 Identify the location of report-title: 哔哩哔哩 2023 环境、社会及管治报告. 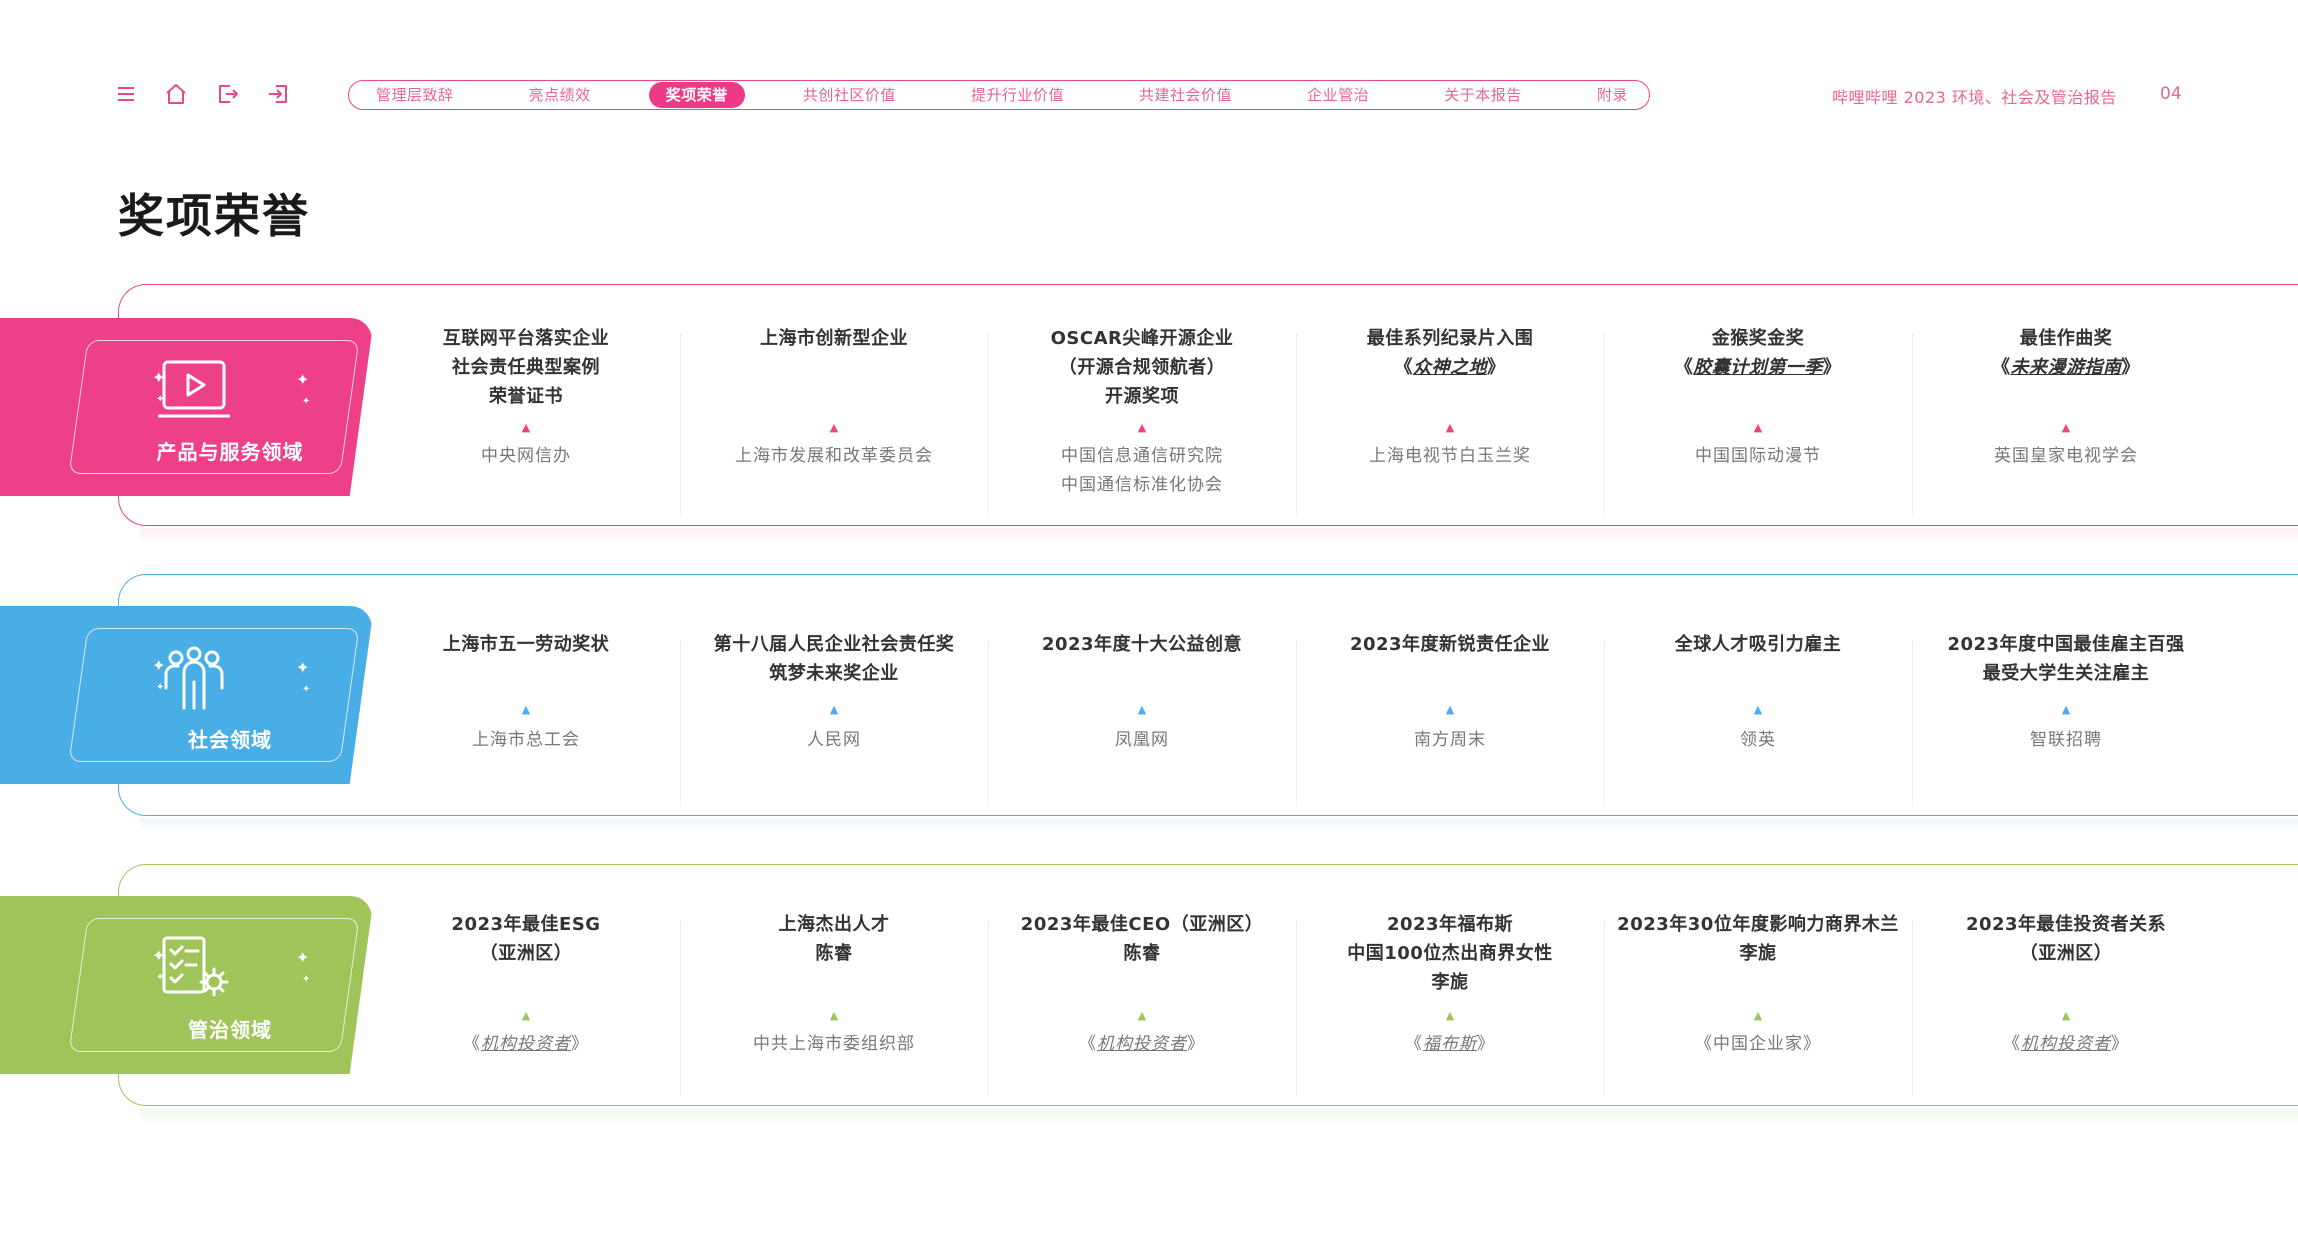
(1974, 97).